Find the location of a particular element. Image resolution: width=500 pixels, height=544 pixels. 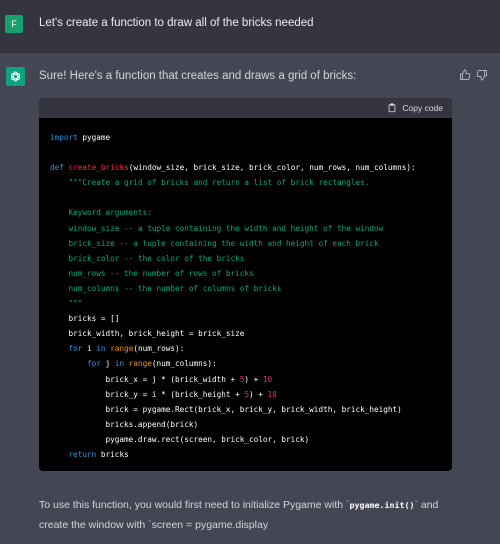

code-line: brick_y = i * (brick_height + 5) + 10 is located at coordinates (233, 394).